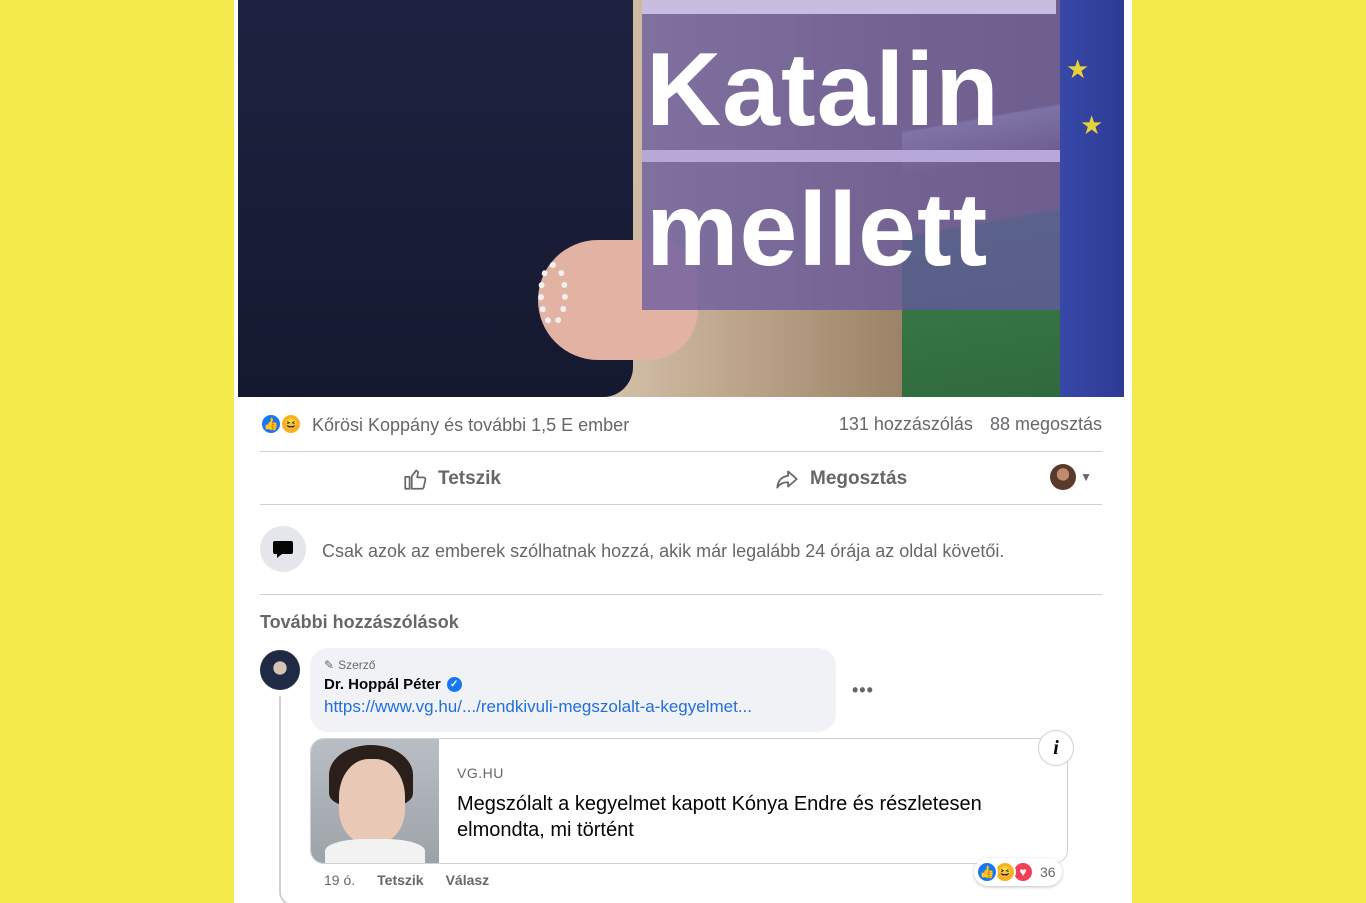 The height and width of the screenshot is (903, 1366). Describe the element at coordinates (400, 880) in the screenshot. I see `comment-like-button: Tetszik` at that location.